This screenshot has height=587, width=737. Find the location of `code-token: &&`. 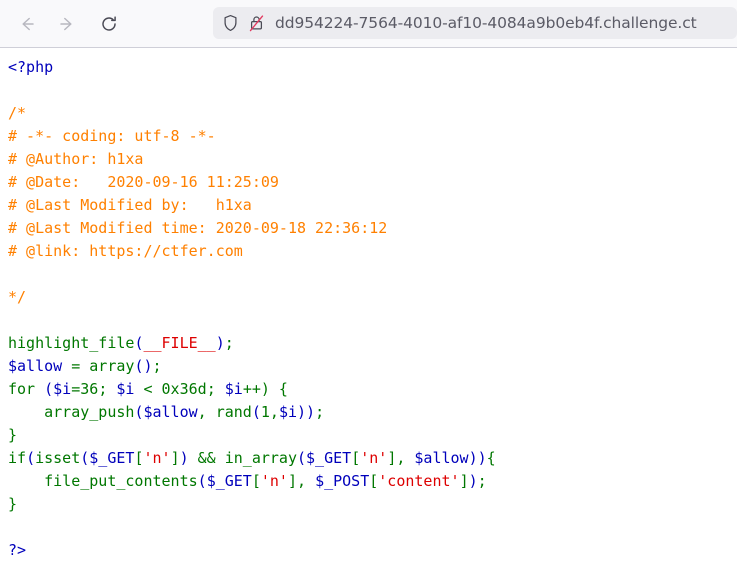

code-token: && is located at coordinates (211, 458).